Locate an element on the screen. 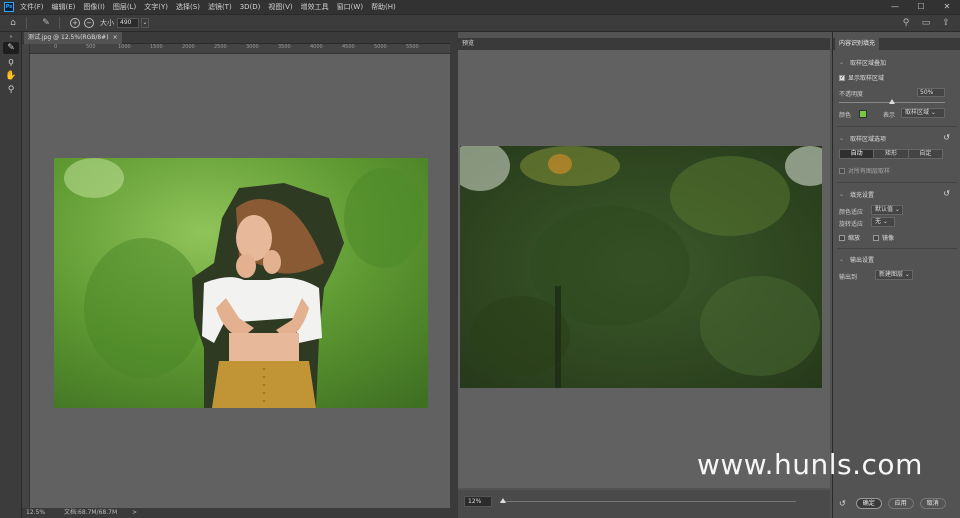 The width and height of the screenshot is (960, 518). mirror-row: 镜像 is located at coordinates (883, 237).